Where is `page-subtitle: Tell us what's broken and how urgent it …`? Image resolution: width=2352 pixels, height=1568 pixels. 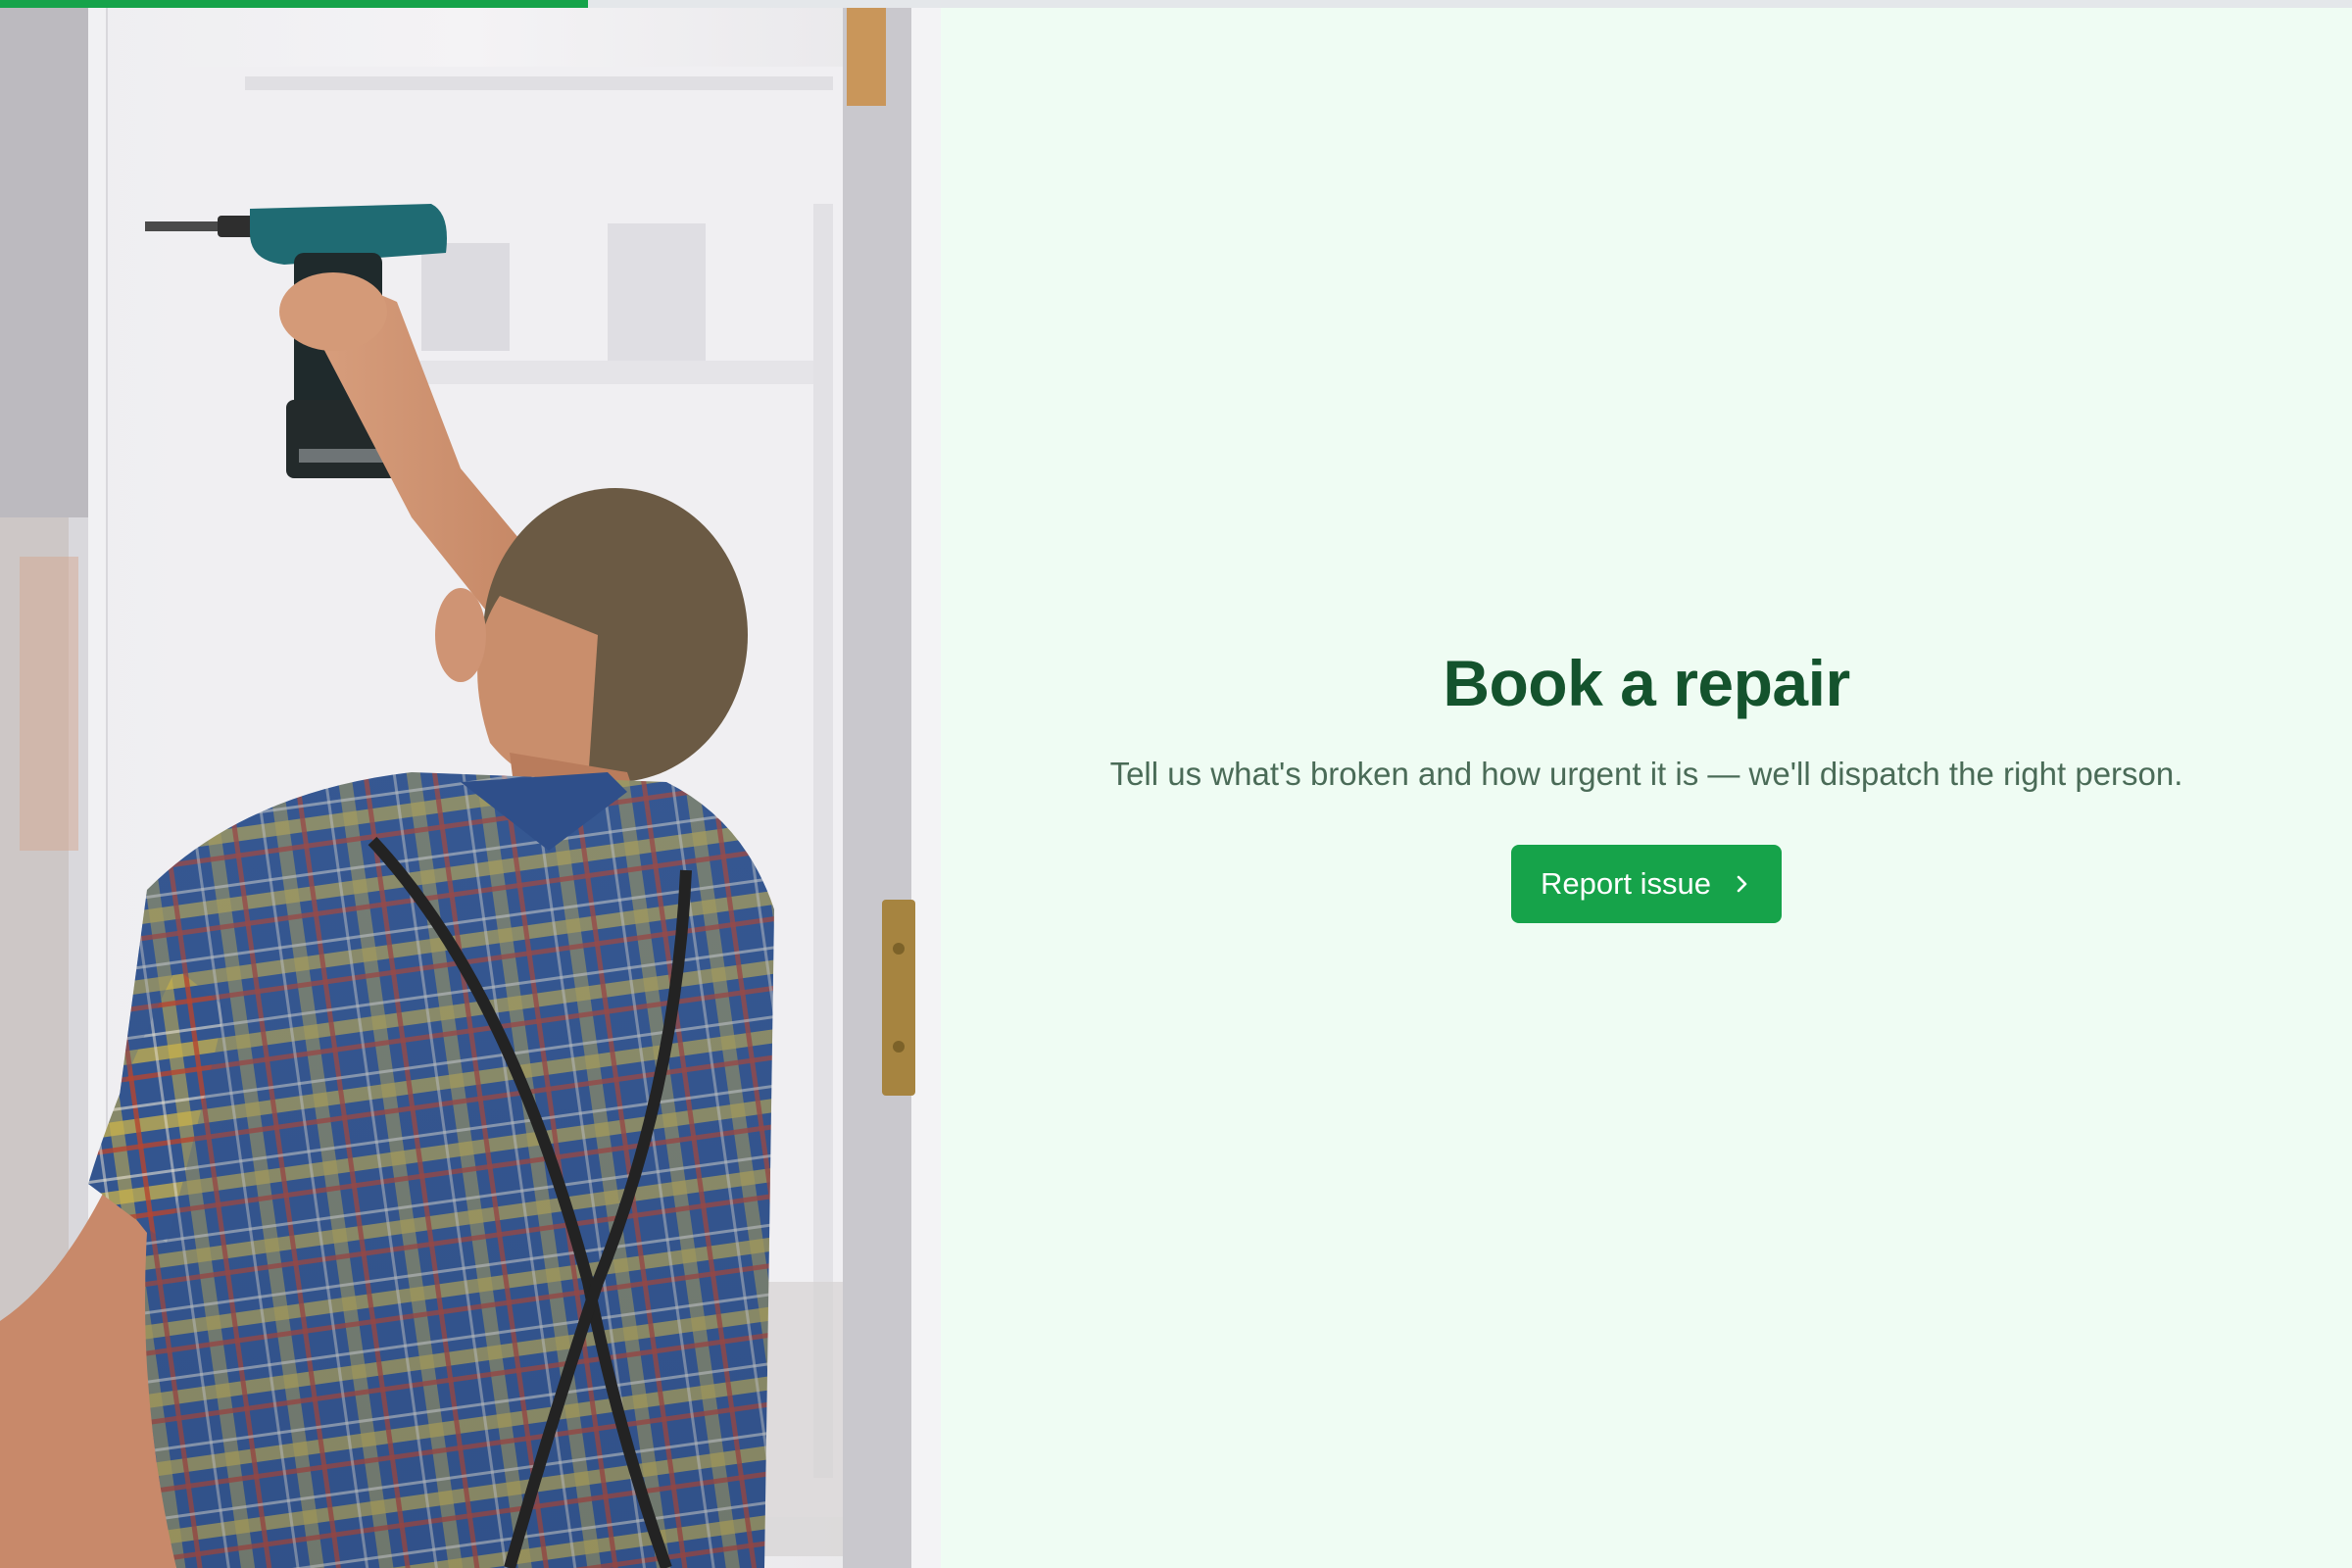
page-subtitle: Tell us what's broken and how urgent it … is located at coordinates (1646, 774).